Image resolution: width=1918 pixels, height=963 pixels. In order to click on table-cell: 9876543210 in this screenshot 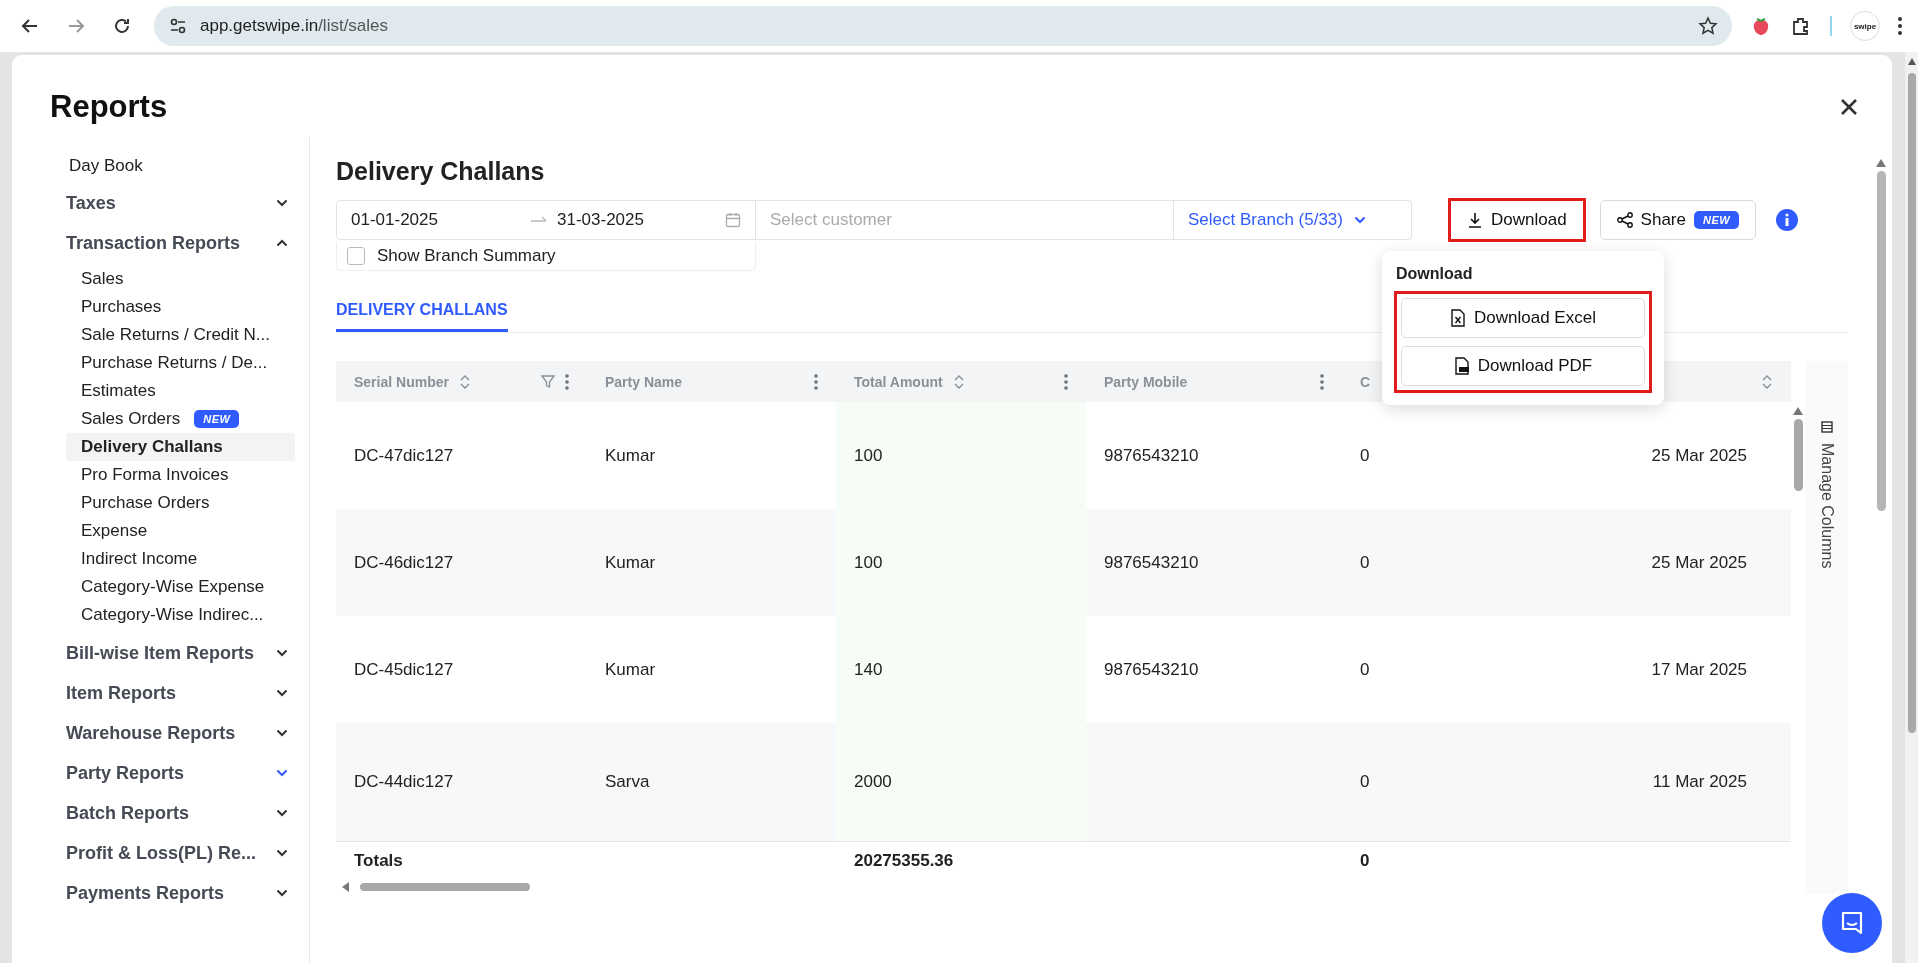, I will do `click(1214, 562)`.